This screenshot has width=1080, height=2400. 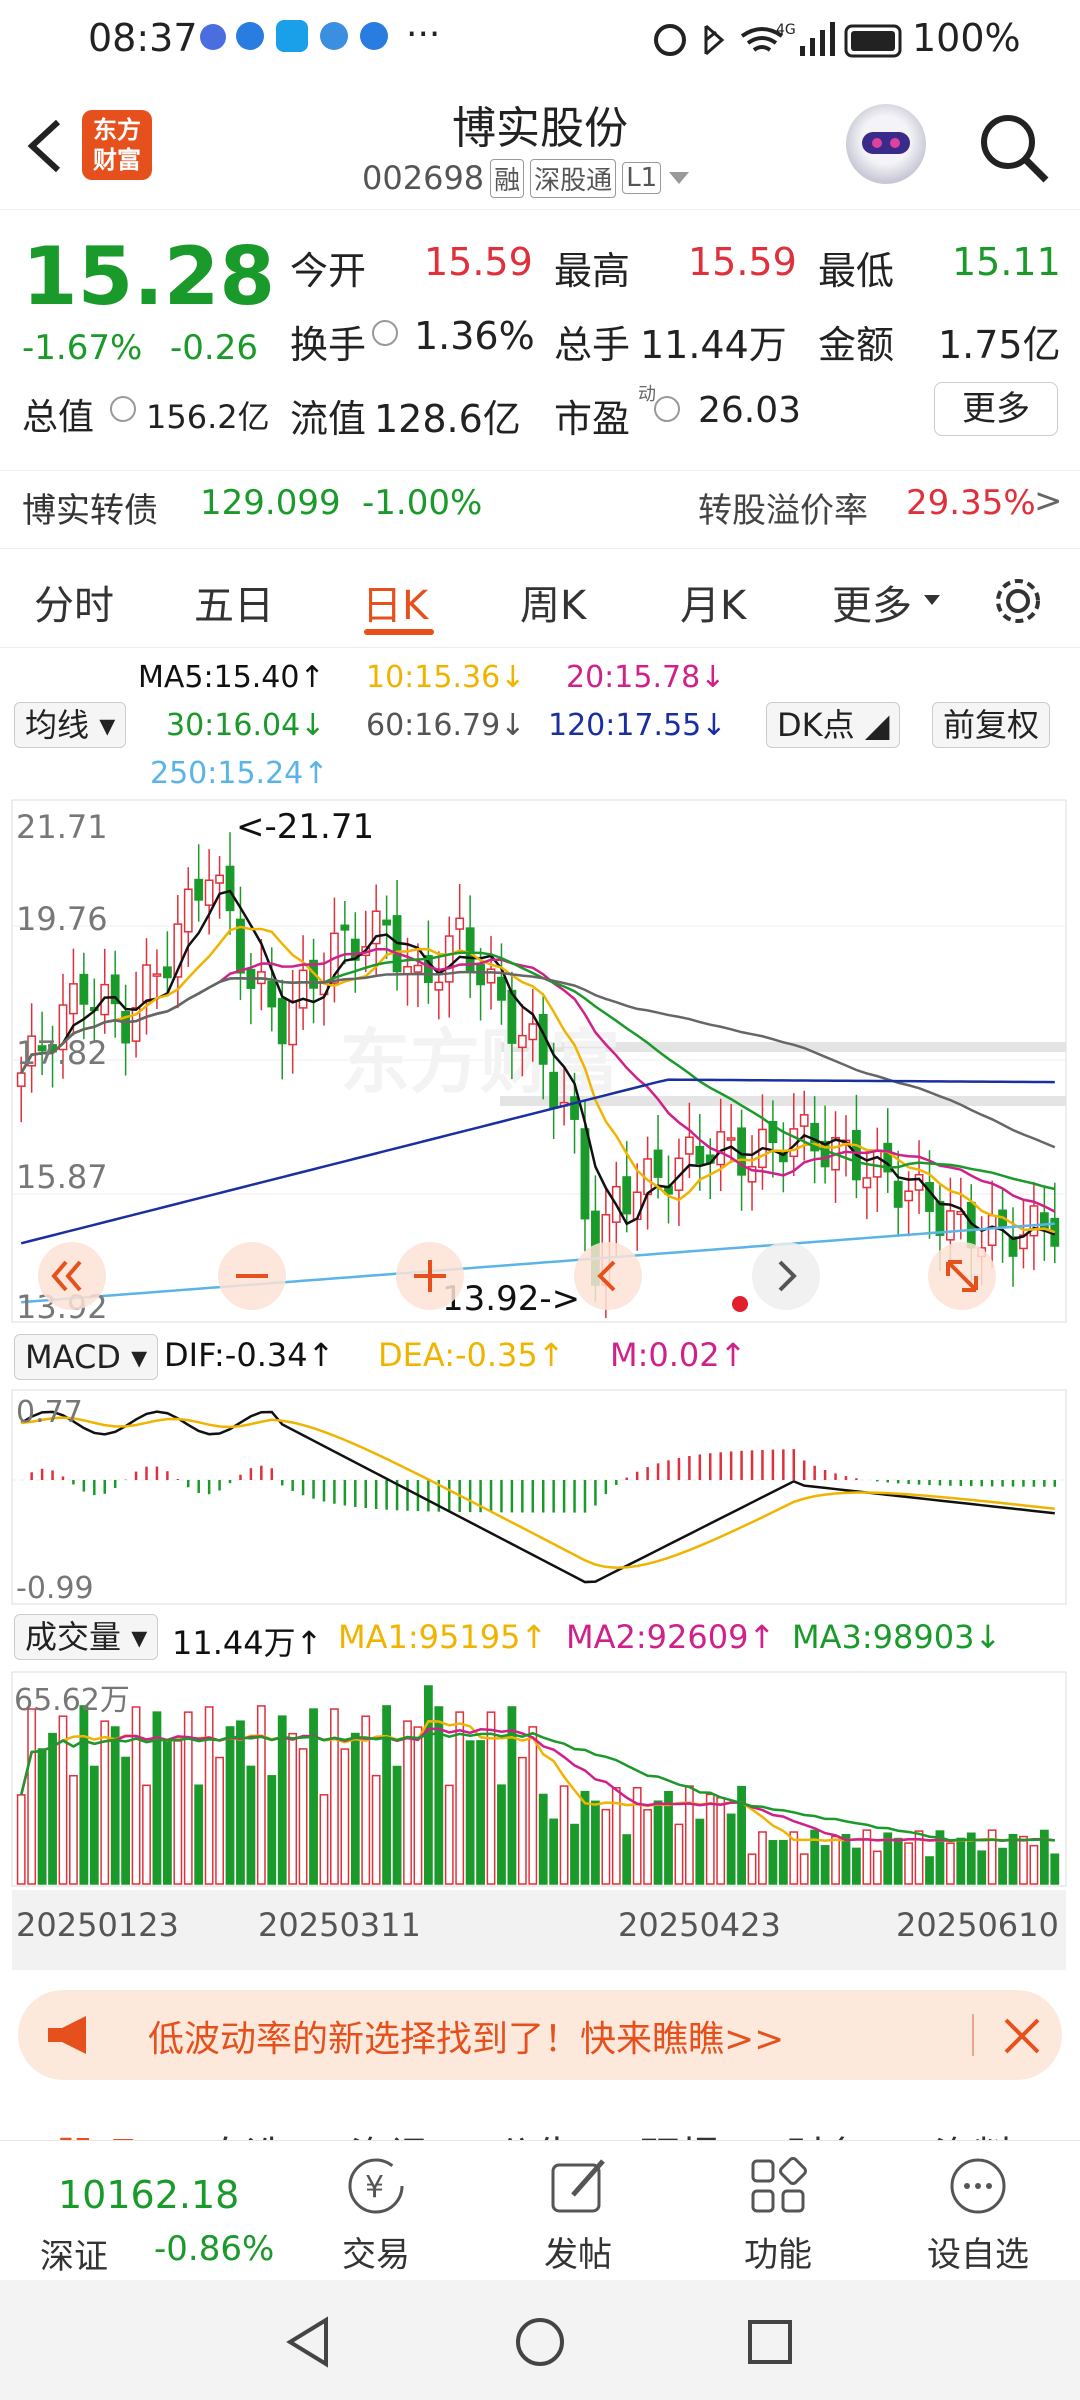 I want to click on convertible-bond-row: 博实转债 129.099 -1.00% 转股溢价率 29.35% >, so click(x=540, y=505).